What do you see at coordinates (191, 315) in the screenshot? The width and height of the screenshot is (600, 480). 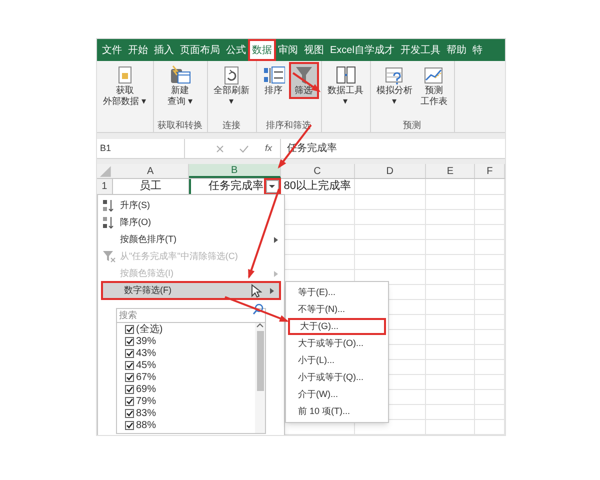 I see `search-field: 搜索` at bounding box center [191, 315].